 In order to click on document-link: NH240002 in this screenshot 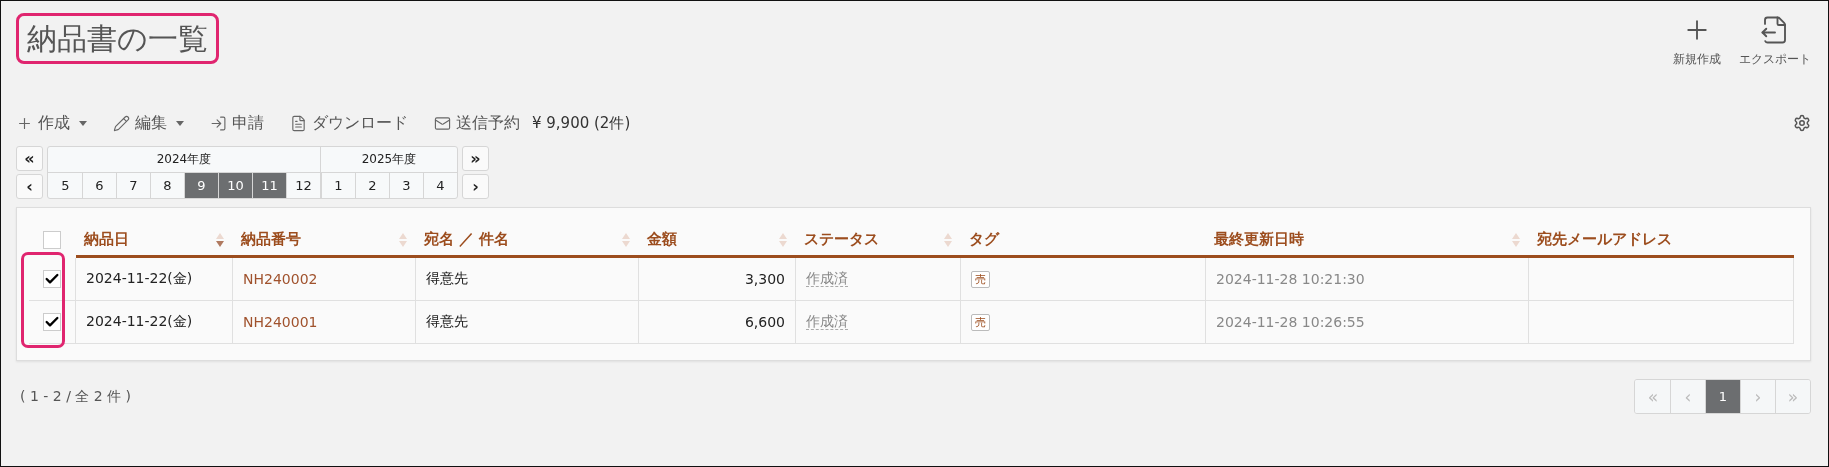, I will do `click(324, 278)`.